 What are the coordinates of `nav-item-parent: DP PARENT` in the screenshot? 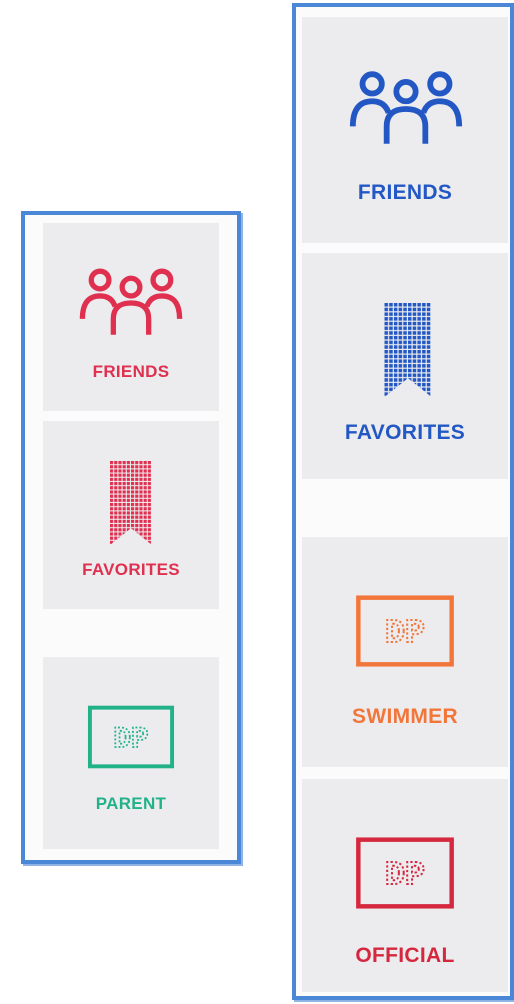 It's located at (131, 753).